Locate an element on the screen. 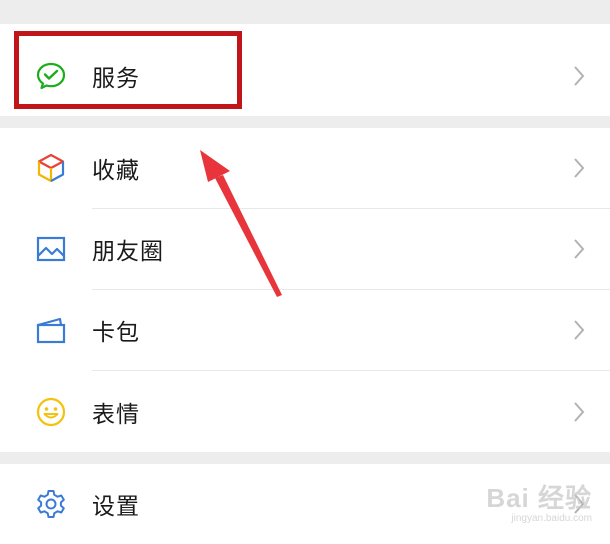 This screenshot has width=610, height=544. annotation-arrow is located at coordinates (241, 223).